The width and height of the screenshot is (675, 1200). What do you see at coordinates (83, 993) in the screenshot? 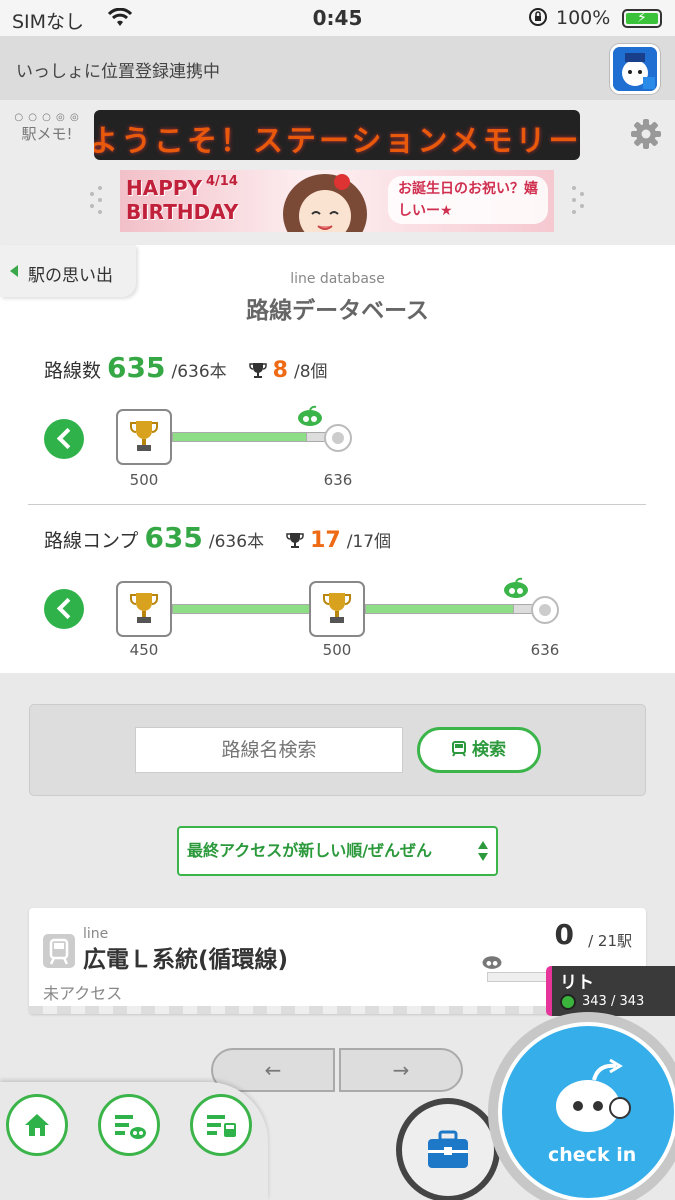
I see `access-status: 未アクセス` at bounding box center [83, 993].